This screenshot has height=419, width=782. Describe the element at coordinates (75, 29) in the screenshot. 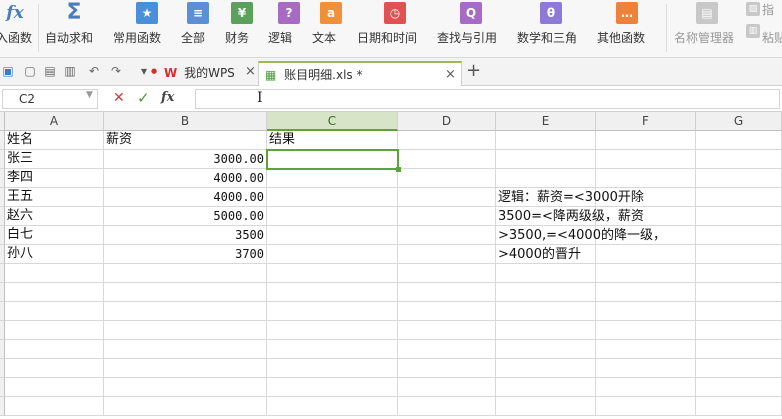

I see `autosum-button: Σ 自动求和` at that location.